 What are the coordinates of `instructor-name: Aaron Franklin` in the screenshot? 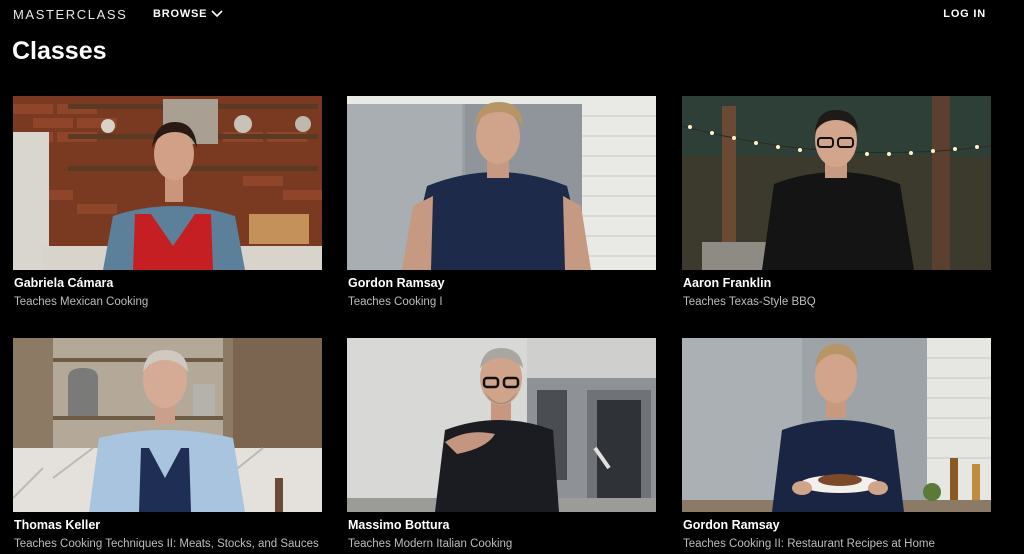 It's located at (727, 283).